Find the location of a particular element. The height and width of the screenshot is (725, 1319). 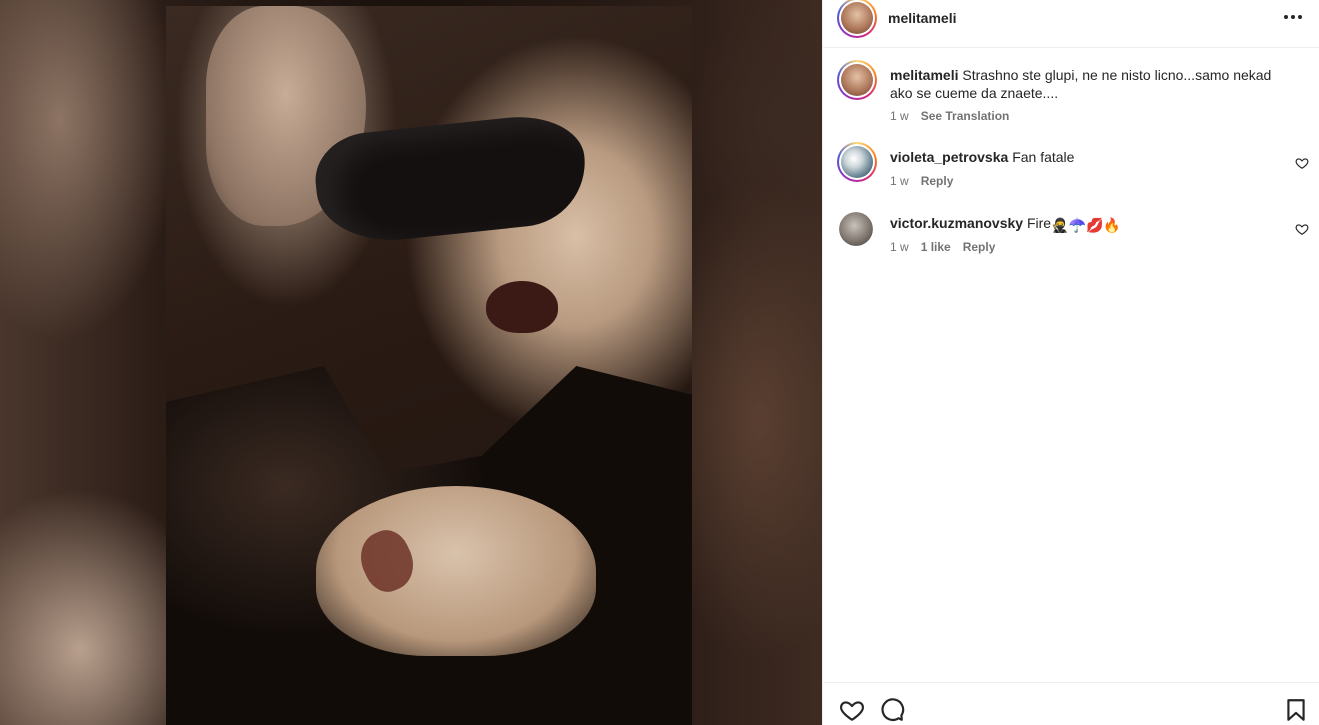

heart-icon is located at coordinates (852, 710).